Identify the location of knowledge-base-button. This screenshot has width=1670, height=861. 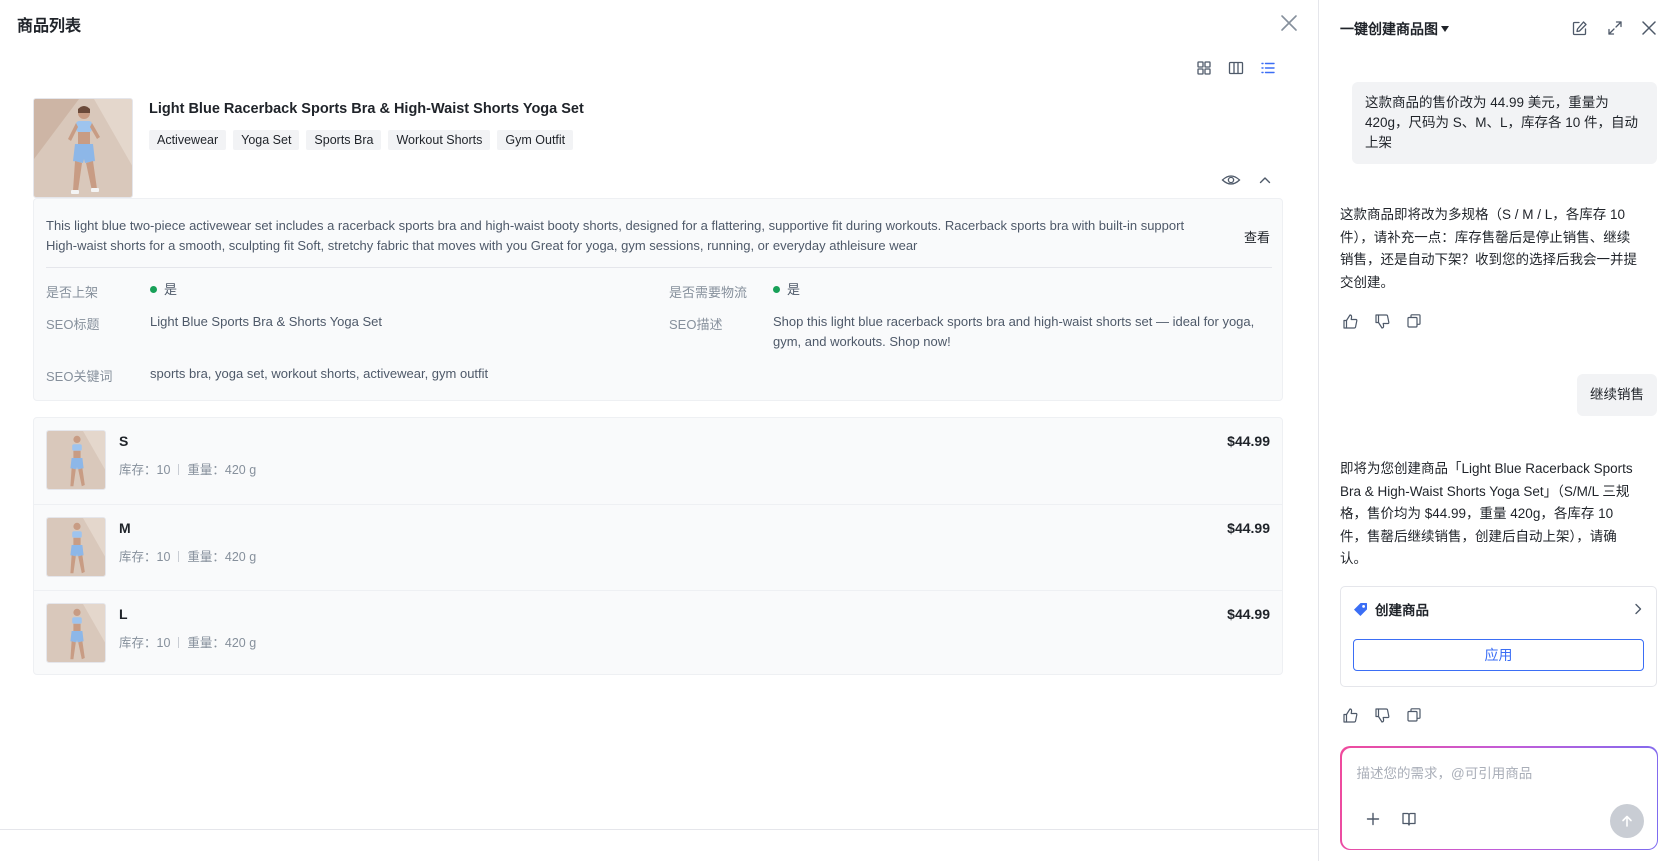
(1409, 819).